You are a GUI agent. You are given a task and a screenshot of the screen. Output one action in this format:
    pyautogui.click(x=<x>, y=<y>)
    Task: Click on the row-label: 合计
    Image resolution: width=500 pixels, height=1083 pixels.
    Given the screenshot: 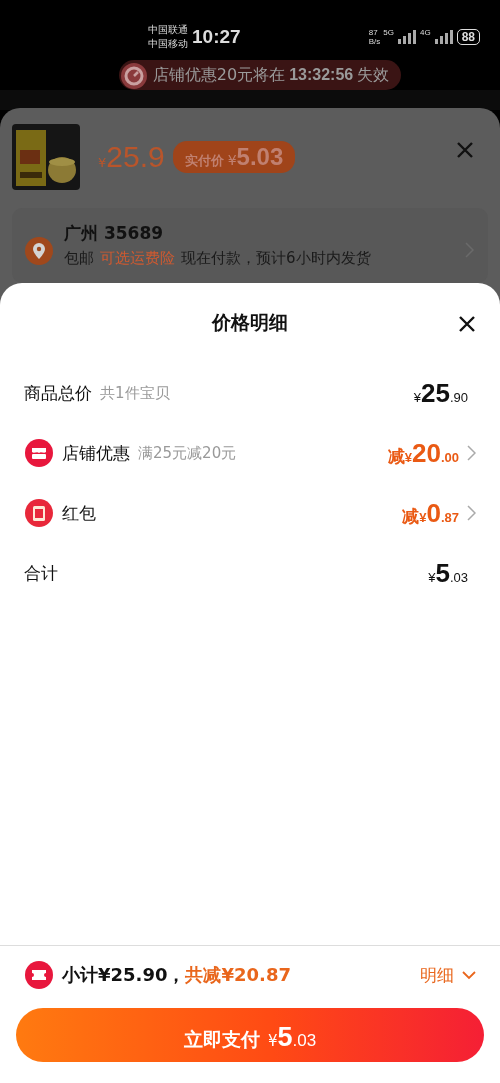 What is the action you would take?
    pyautogui.click(x=41, y=573)
    